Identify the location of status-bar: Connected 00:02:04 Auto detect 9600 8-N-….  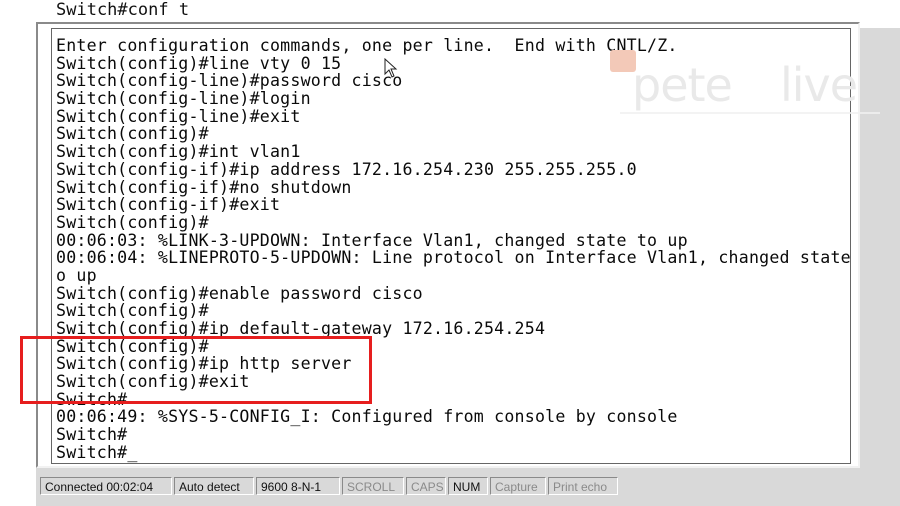
(468, 487).